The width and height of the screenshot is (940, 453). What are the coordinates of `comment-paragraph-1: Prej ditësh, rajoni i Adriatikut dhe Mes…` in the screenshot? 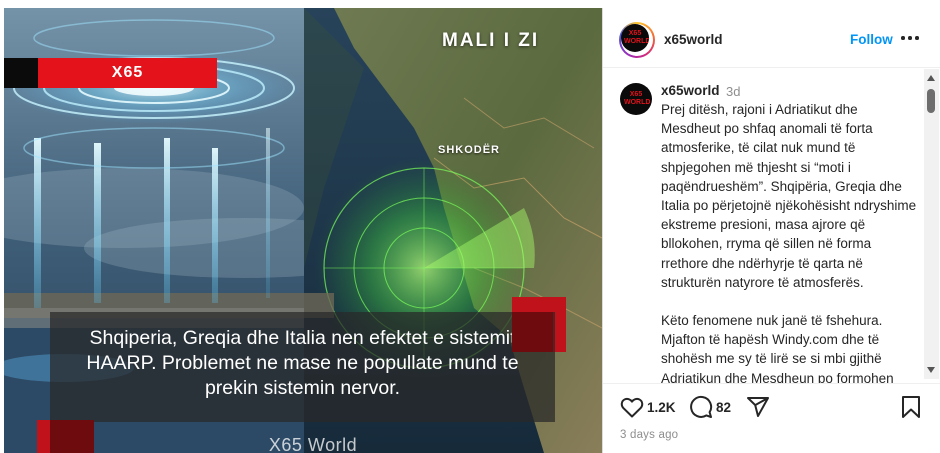 It's located at (789, 196).